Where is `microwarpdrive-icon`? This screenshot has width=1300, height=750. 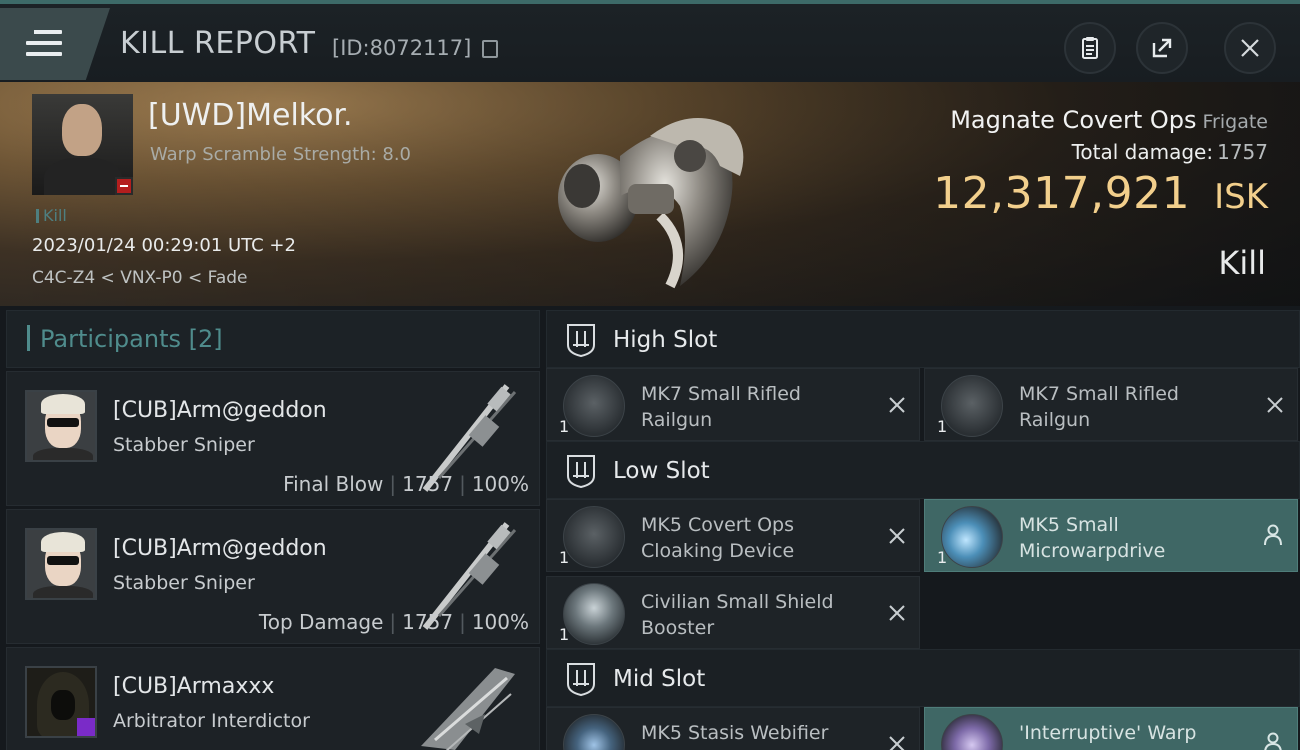 microwarpdrive-icon is located at coordinates (972, 537).